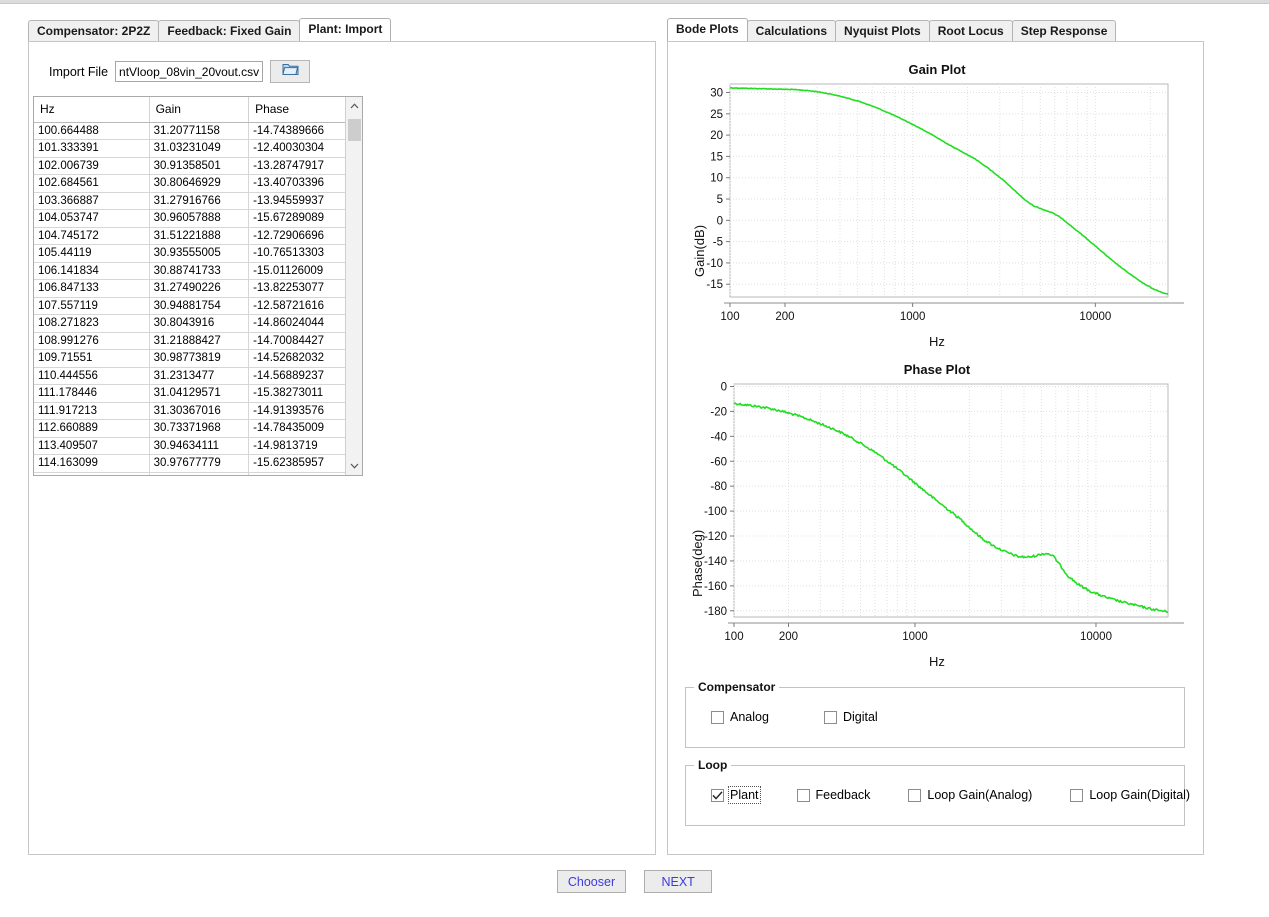 The width and height of the screenshot is (1269, 917). I want to click on loop-checkbox-loop-gain-digital: Loop Gain(Digital), so click(1130, 795).